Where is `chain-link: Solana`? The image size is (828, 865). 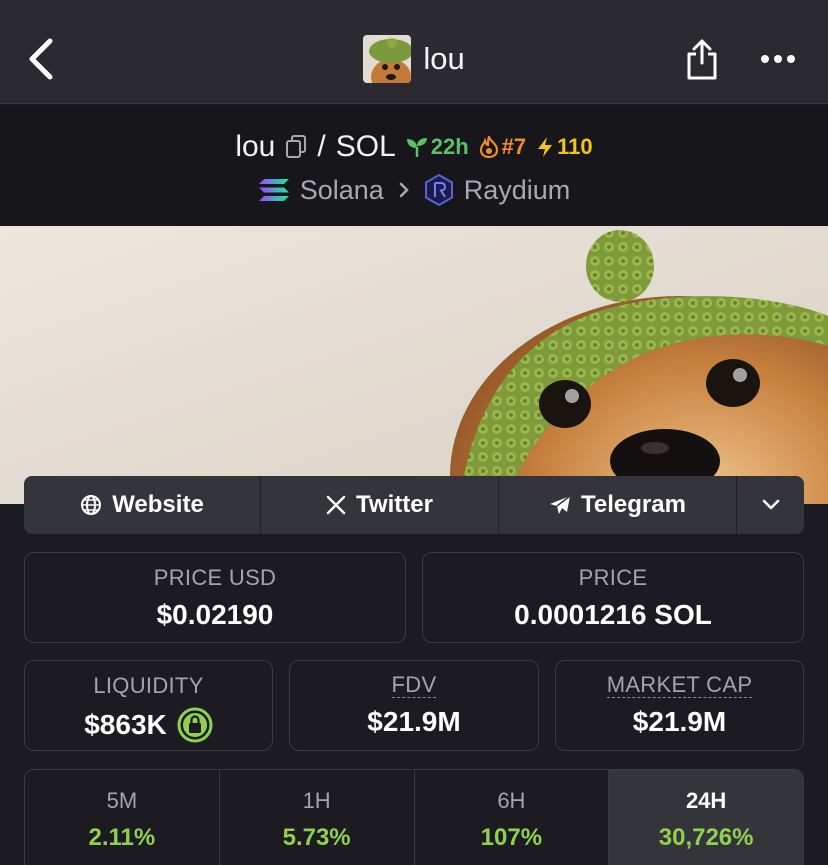 chain-link: Solana is located at coordinates (342, 190).